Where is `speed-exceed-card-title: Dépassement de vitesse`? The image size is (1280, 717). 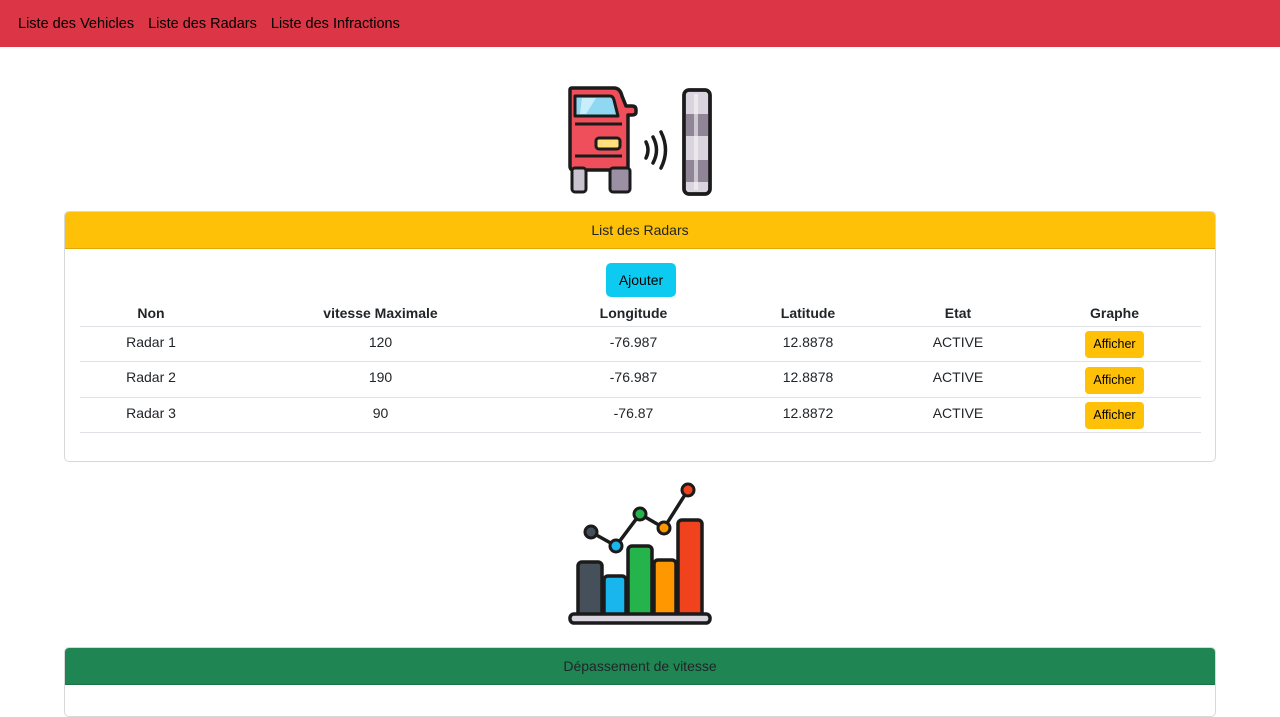 speed-exceed-card-title: Dépassement de vitesse is located at coordinates (640, 666).